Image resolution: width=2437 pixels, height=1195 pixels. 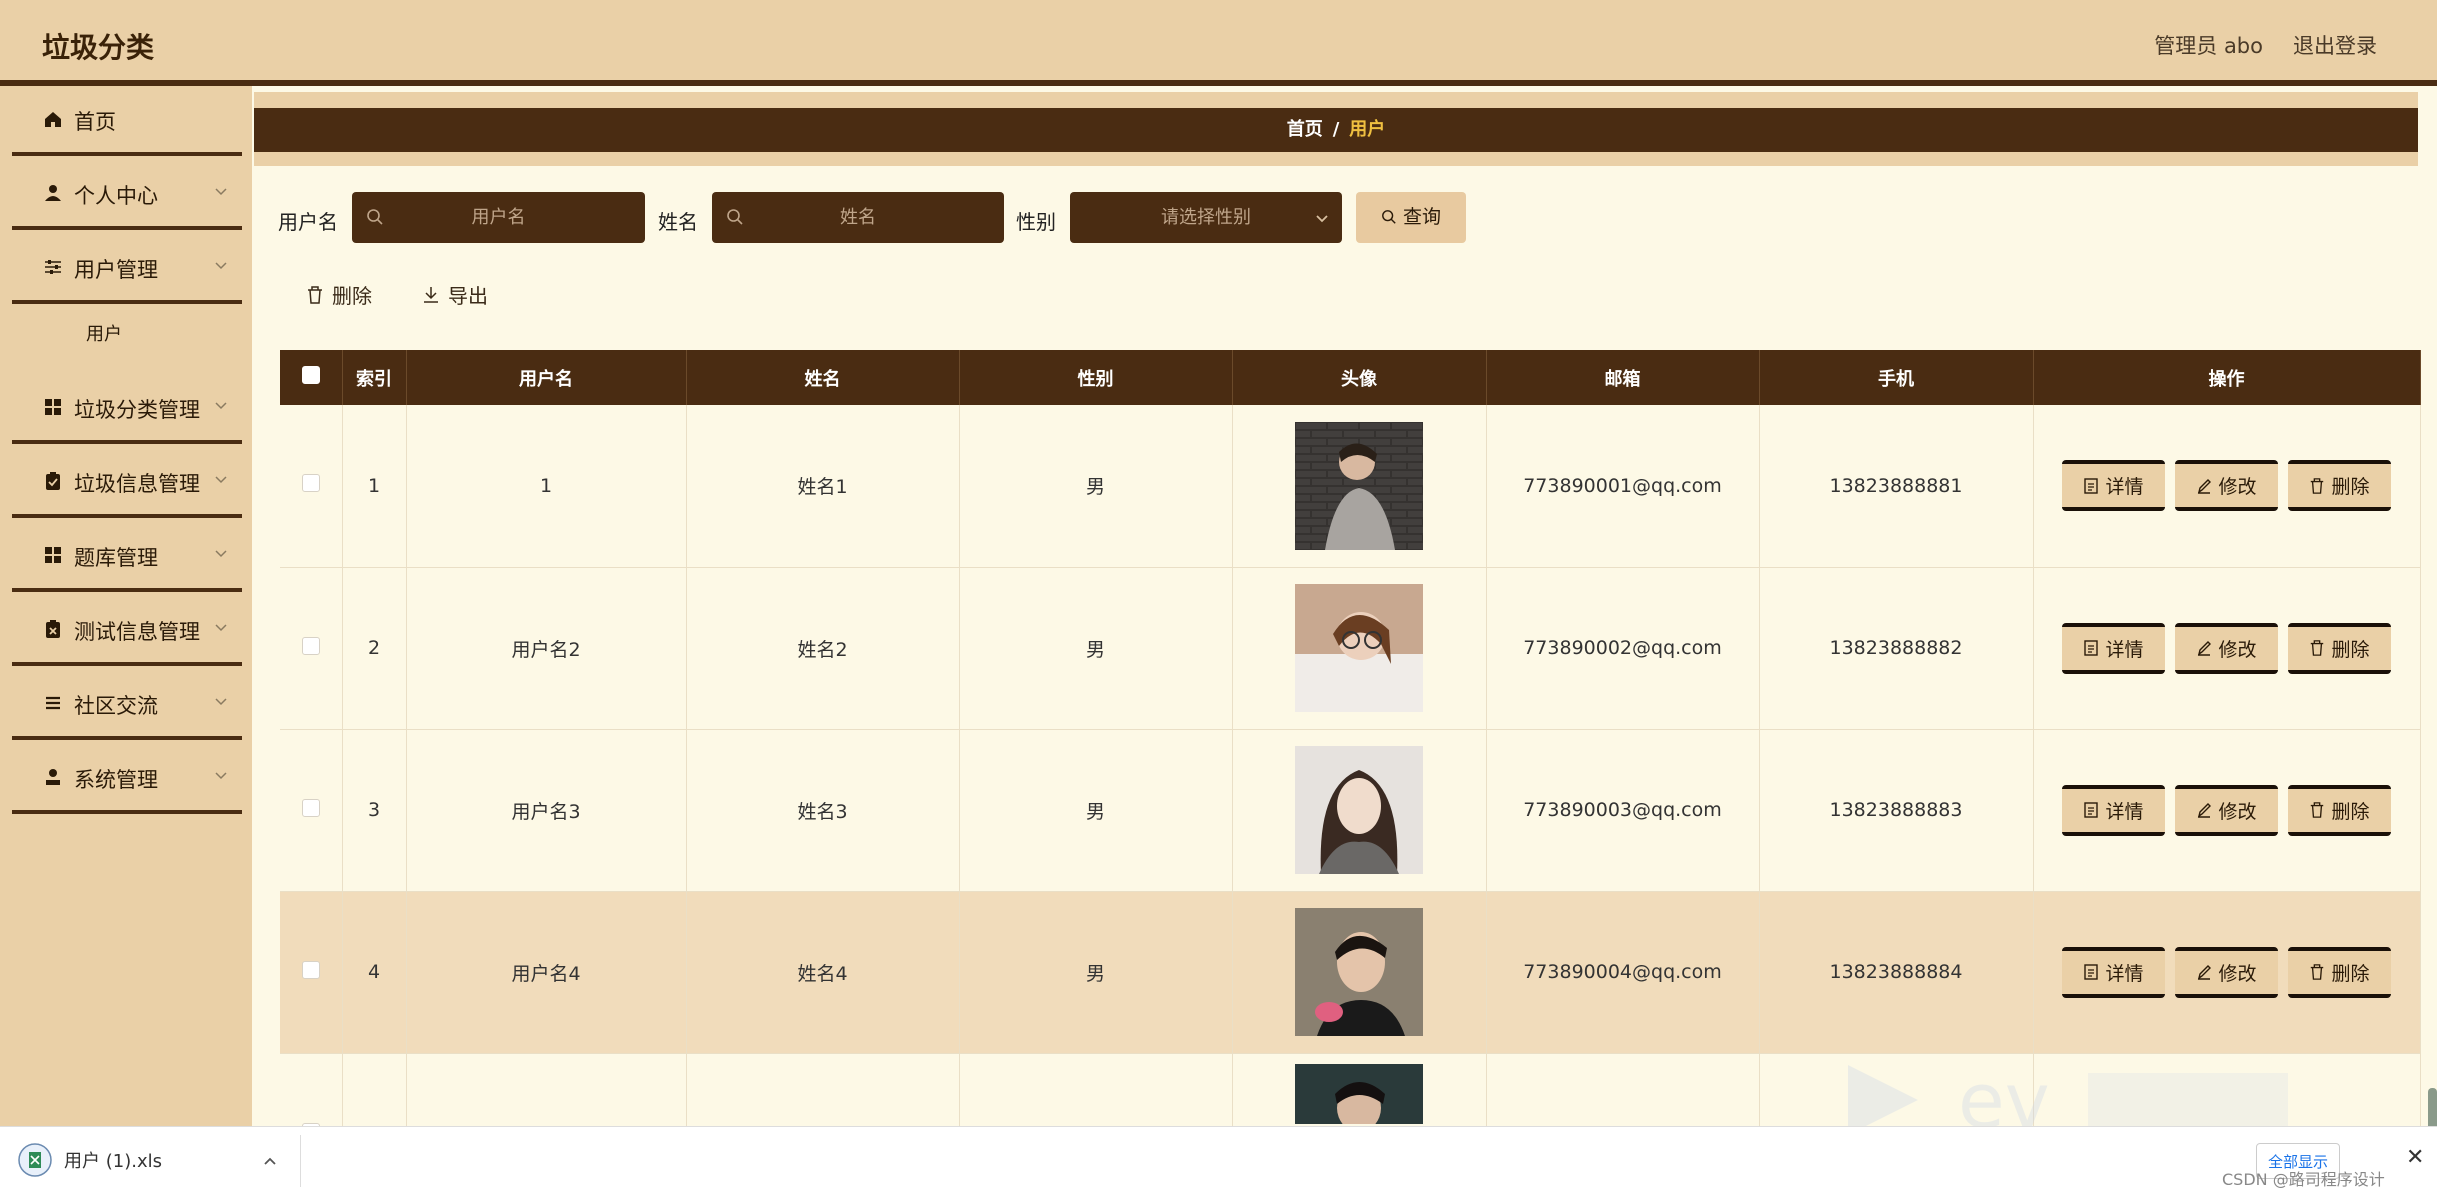 I want to click on cell-index: 4, so click(x=374, y=972).